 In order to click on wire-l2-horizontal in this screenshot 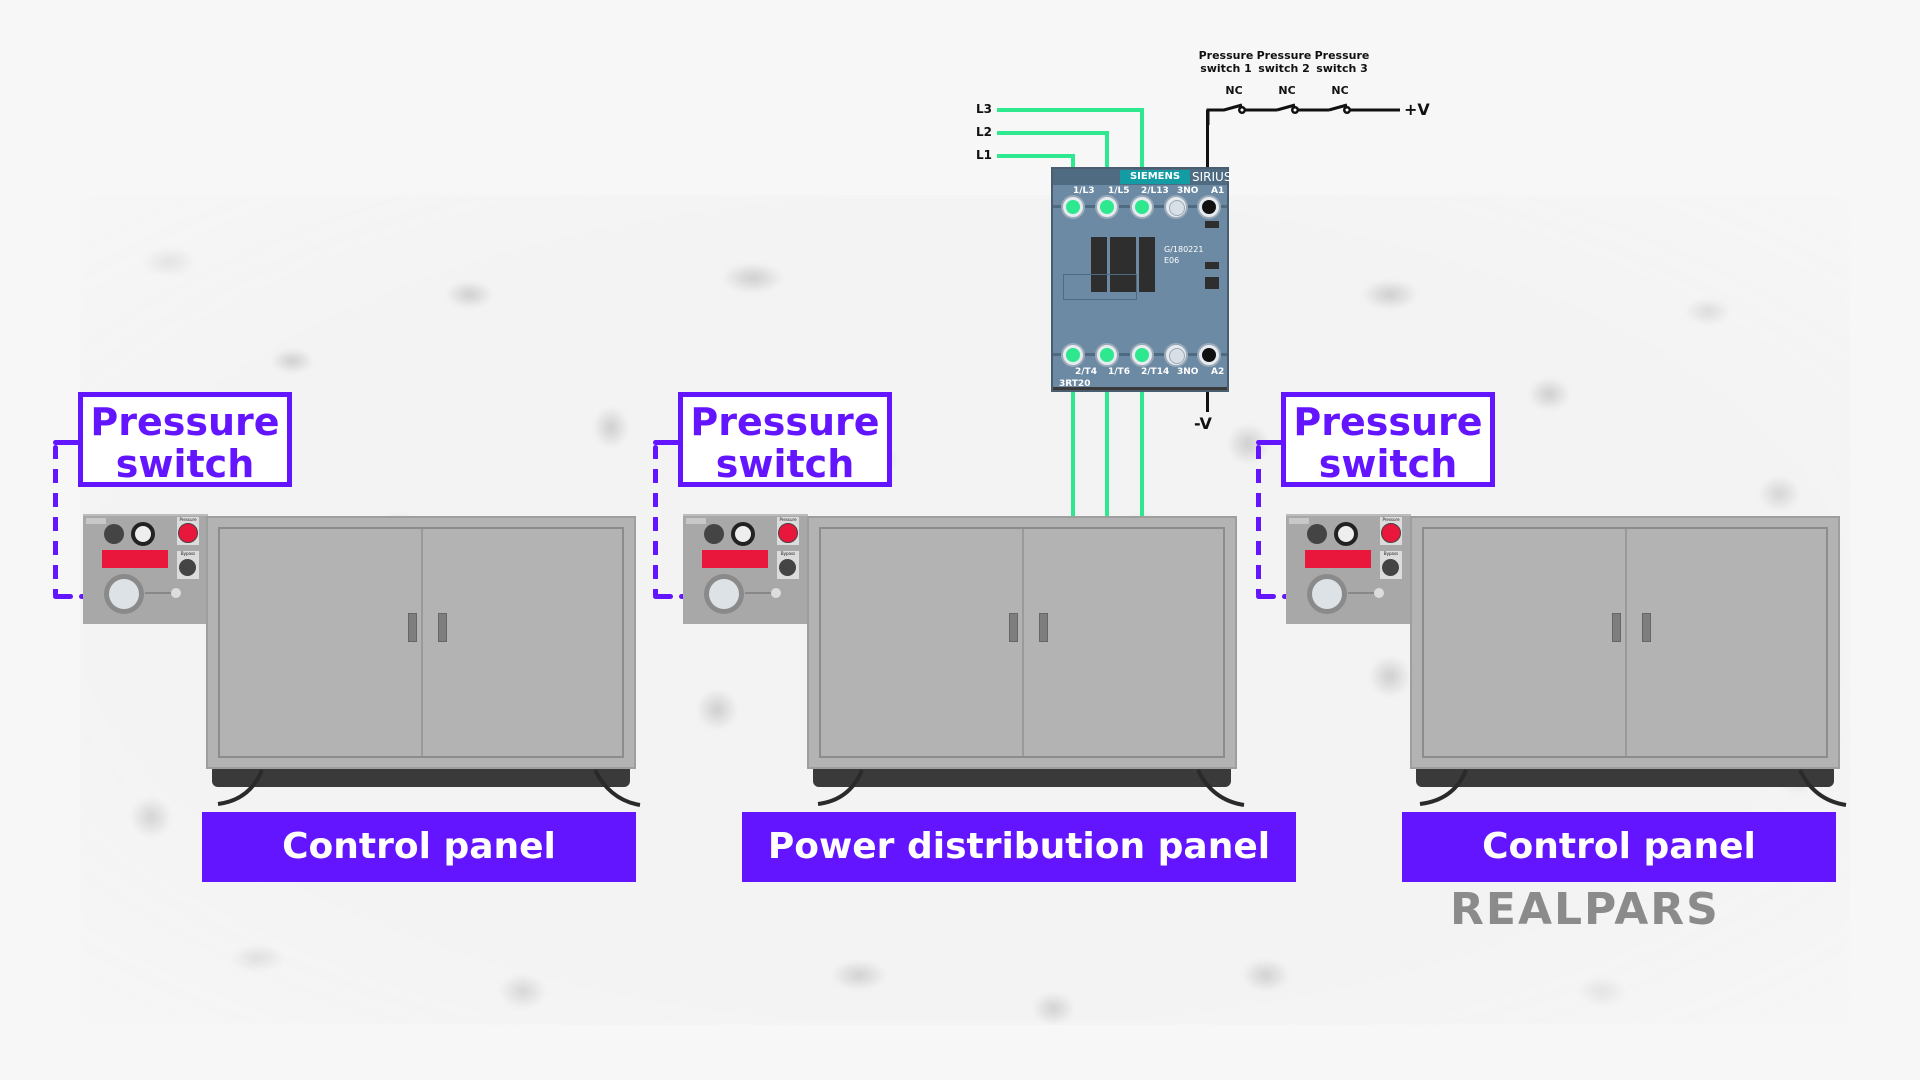, I will do `click(1053, 133)`.